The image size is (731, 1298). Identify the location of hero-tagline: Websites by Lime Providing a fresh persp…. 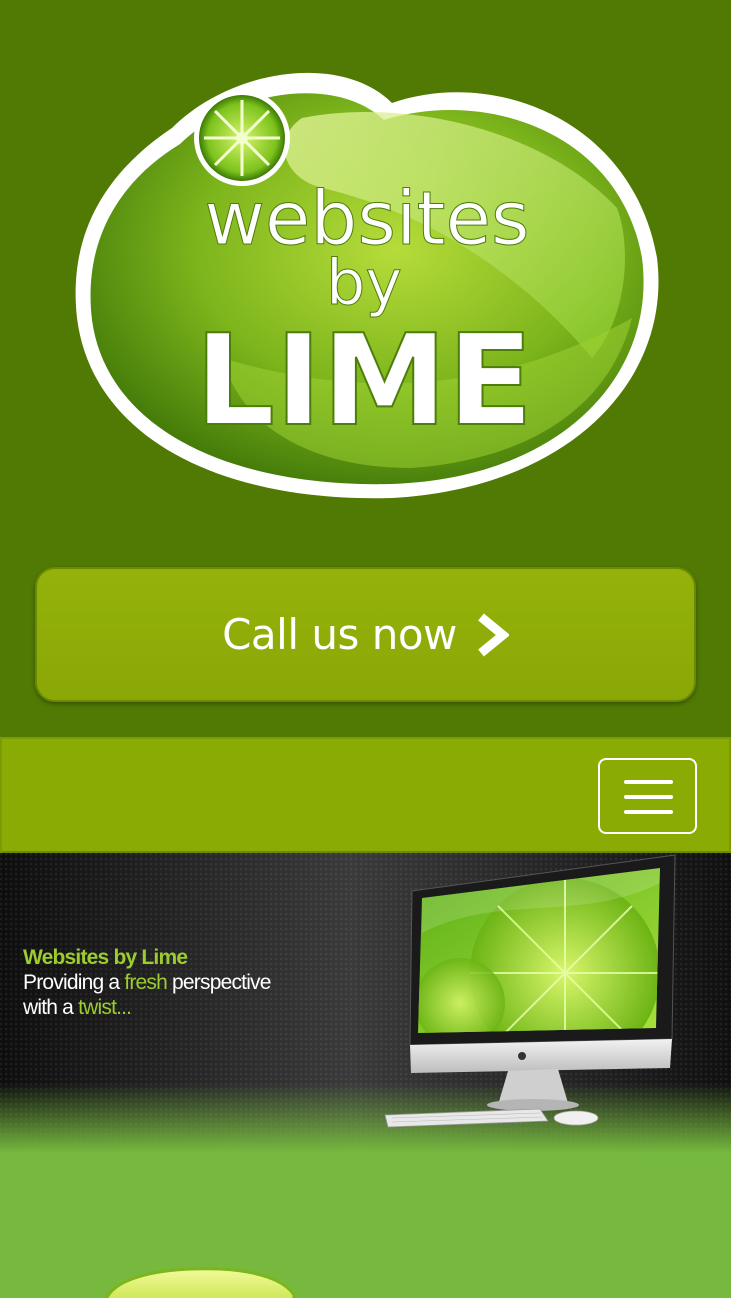
(147, 982).